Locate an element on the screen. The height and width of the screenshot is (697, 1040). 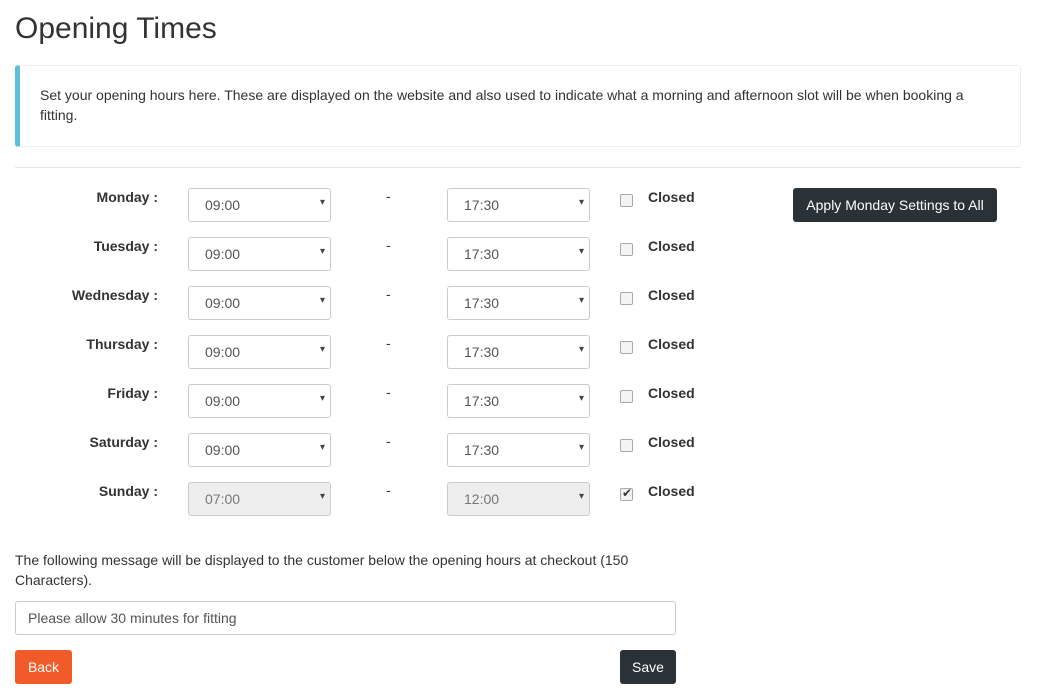
monday-open-select: 09:00 ▾ is located at coordinates (259, 205).